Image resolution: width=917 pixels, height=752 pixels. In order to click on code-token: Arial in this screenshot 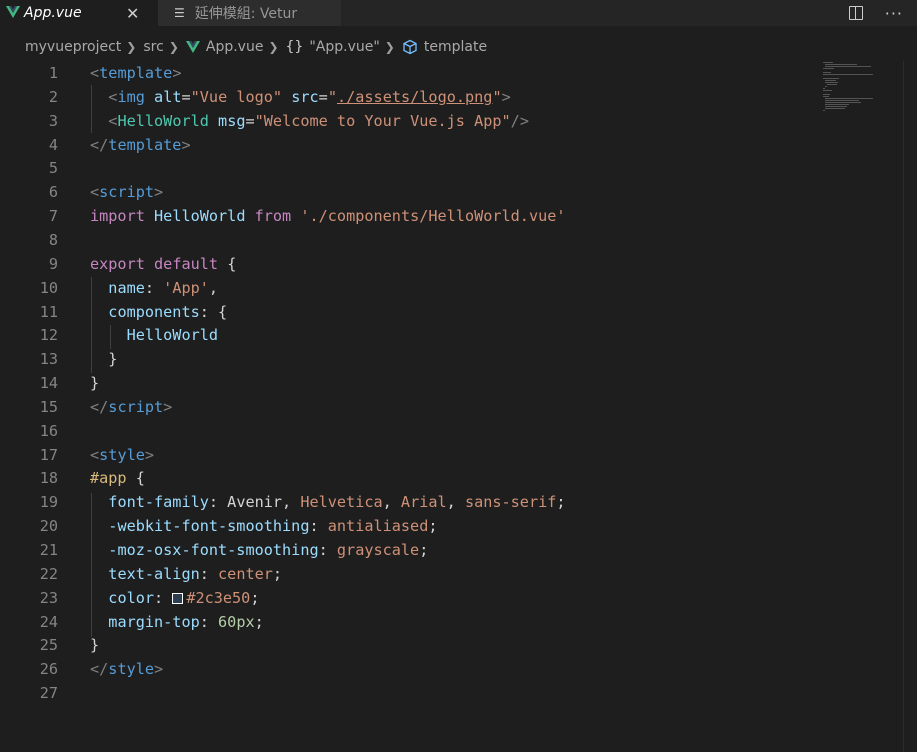, I will do `click(423, 502)`.